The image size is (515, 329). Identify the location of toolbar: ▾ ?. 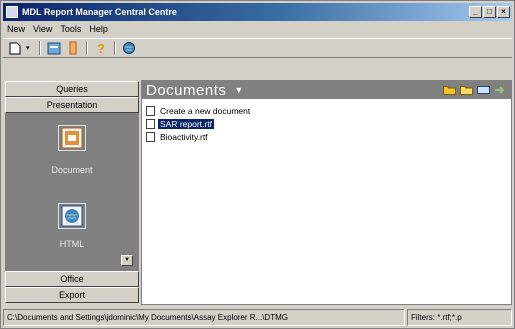
(257, 48).